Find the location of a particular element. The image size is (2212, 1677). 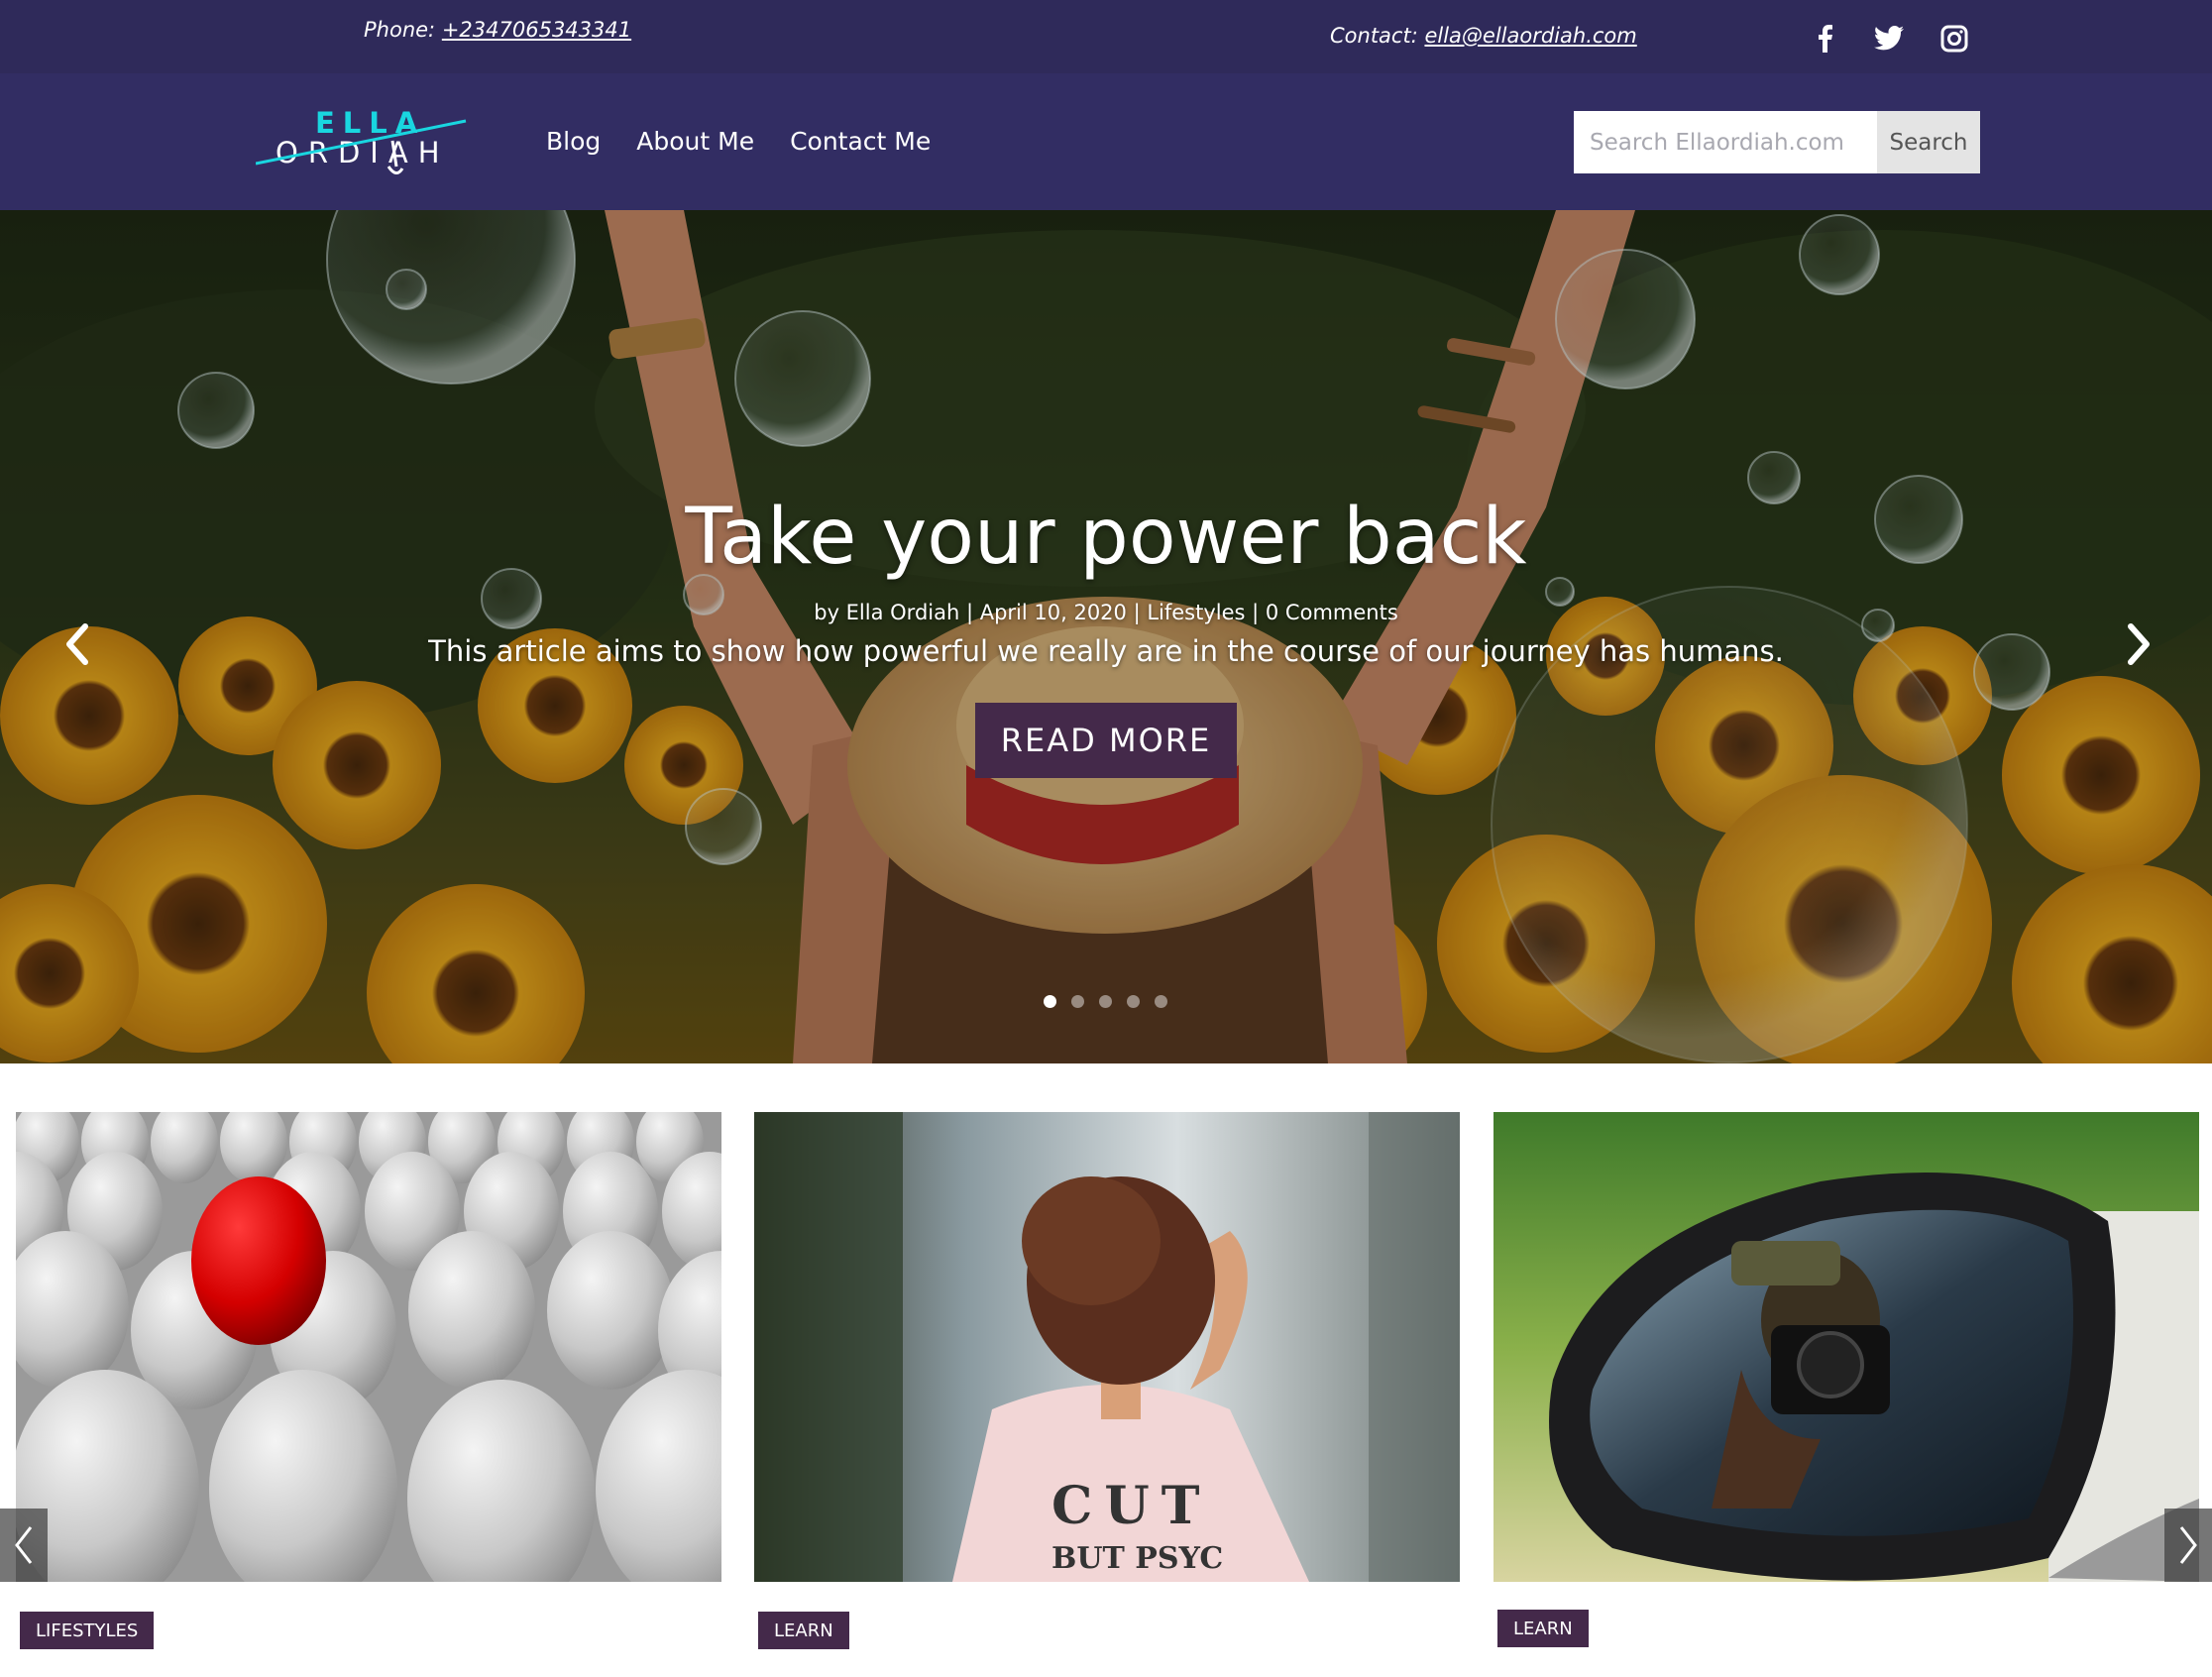

phone-link: +2347065343341 is located at coordinates (536, 30).